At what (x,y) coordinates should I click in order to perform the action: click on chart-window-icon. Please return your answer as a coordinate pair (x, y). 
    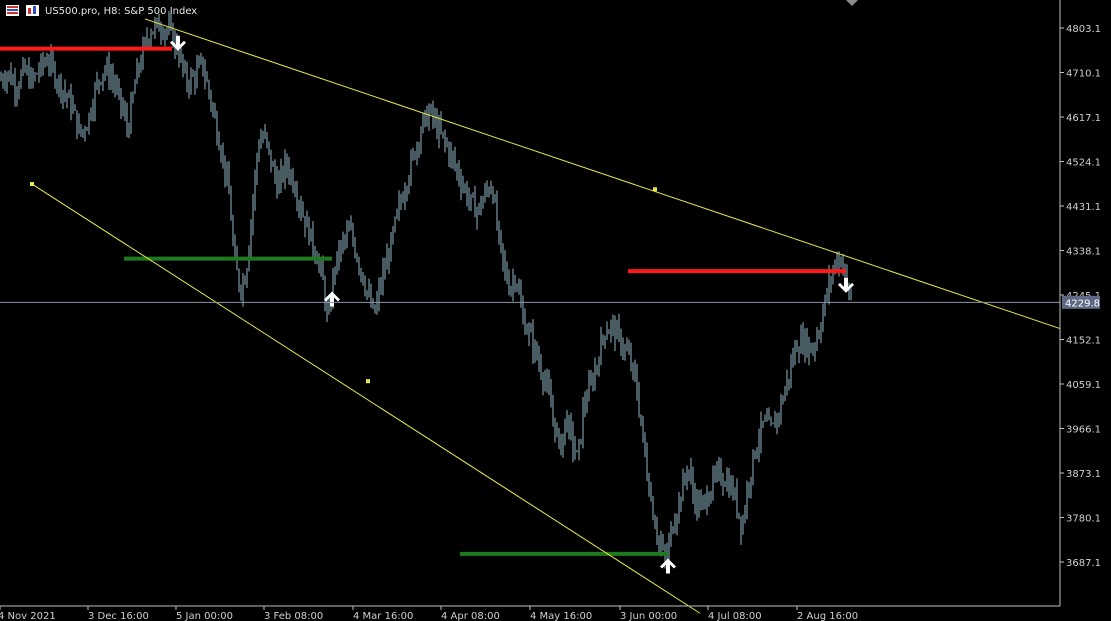
    Looking at the image, I should click on (12, 10).